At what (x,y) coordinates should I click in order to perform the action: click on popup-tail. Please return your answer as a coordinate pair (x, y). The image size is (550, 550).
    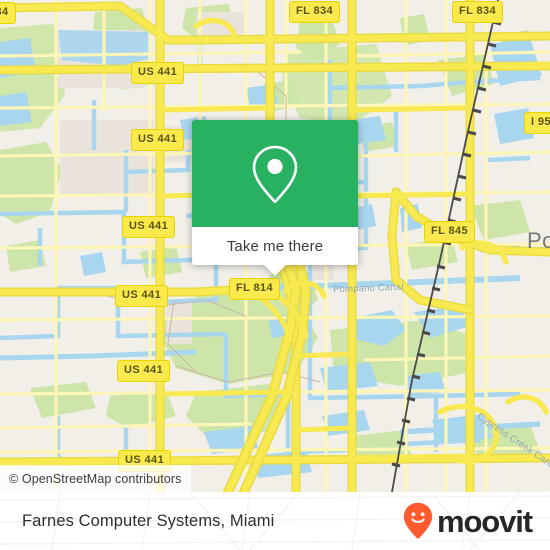
    Looking at the image, I should click on (275, 270).